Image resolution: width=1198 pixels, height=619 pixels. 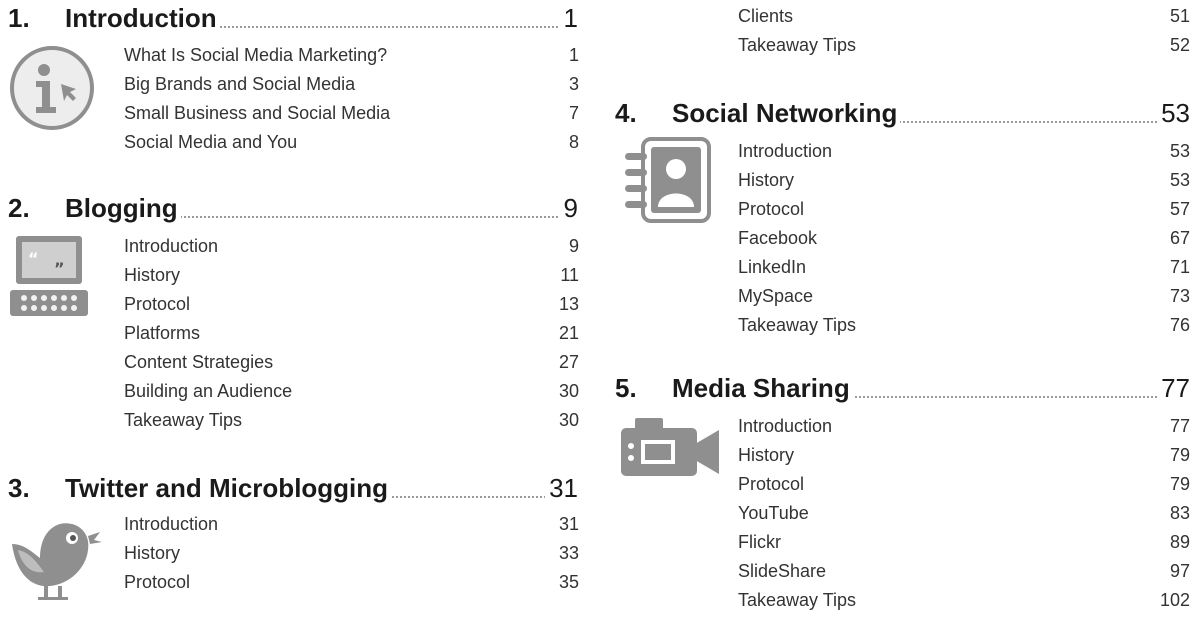 I want to click on chapter-title: Media Sharing, so click(x=762, y=388).